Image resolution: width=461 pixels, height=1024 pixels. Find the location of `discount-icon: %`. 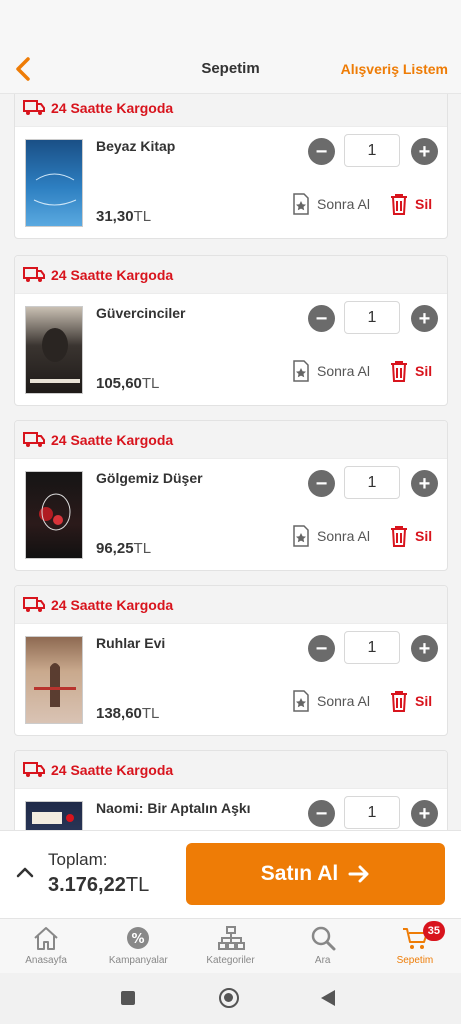

discount-icon: % is located at coordinates (138, 938).